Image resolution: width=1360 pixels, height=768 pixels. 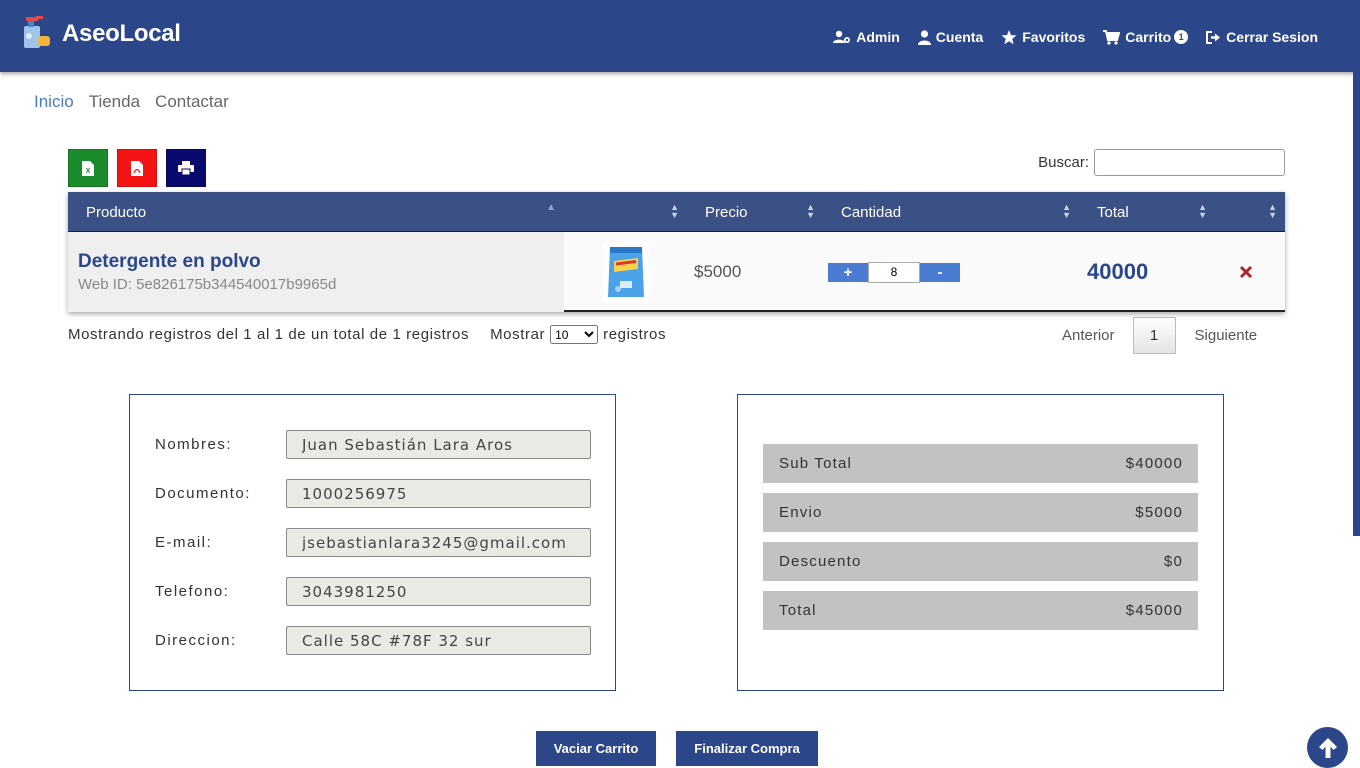 I want to click on subnav-inicio: Inicio, so click(x=54, y=102).